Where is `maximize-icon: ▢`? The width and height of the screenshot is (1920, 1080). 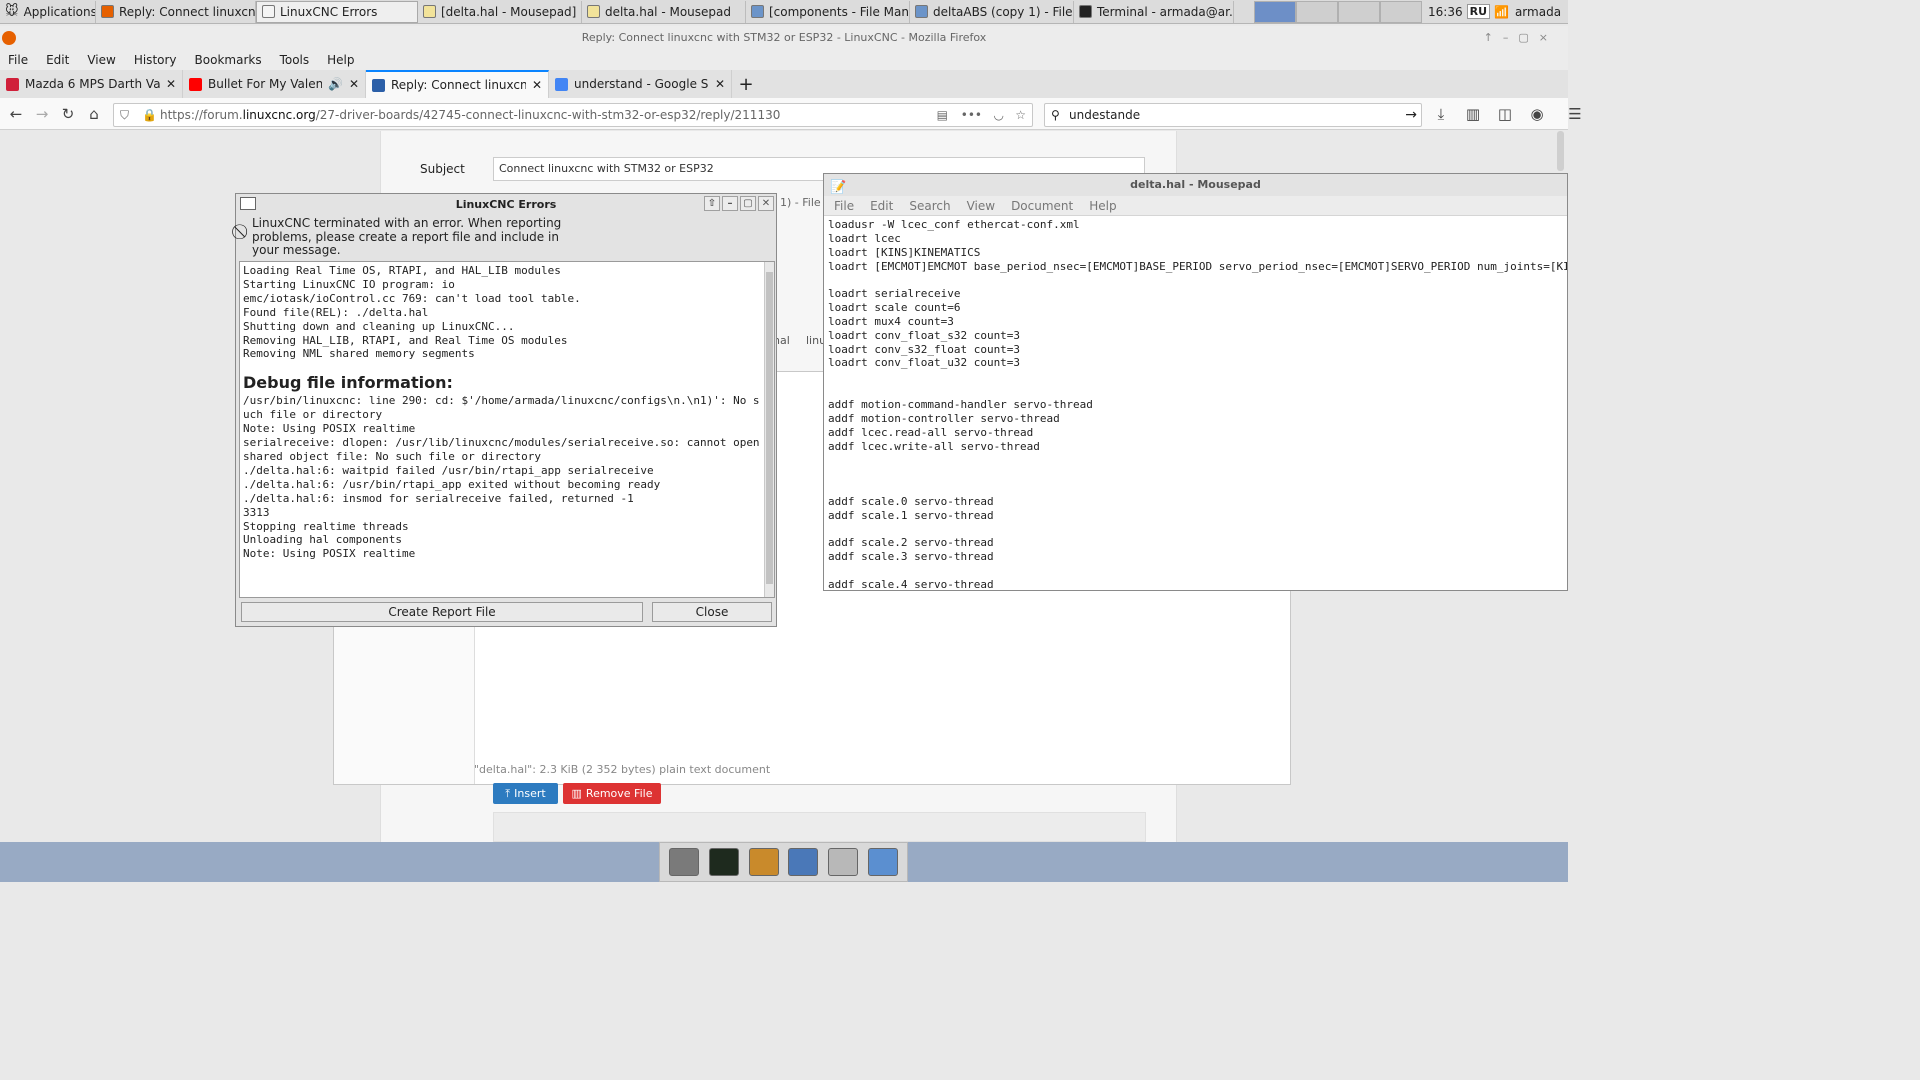 maximize-icon: ▢ is located at coordinates (748, 203).